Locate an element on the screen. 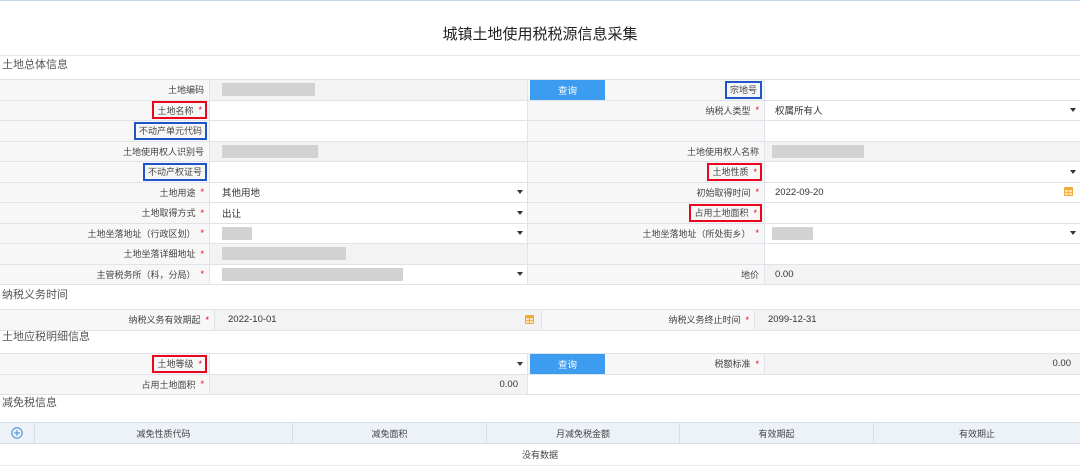 The image size is (1080, 466). form-row: 土地用途 * 其他用地 初始取得时间 * 2022-09-20 is located at coordinates (540, 192).